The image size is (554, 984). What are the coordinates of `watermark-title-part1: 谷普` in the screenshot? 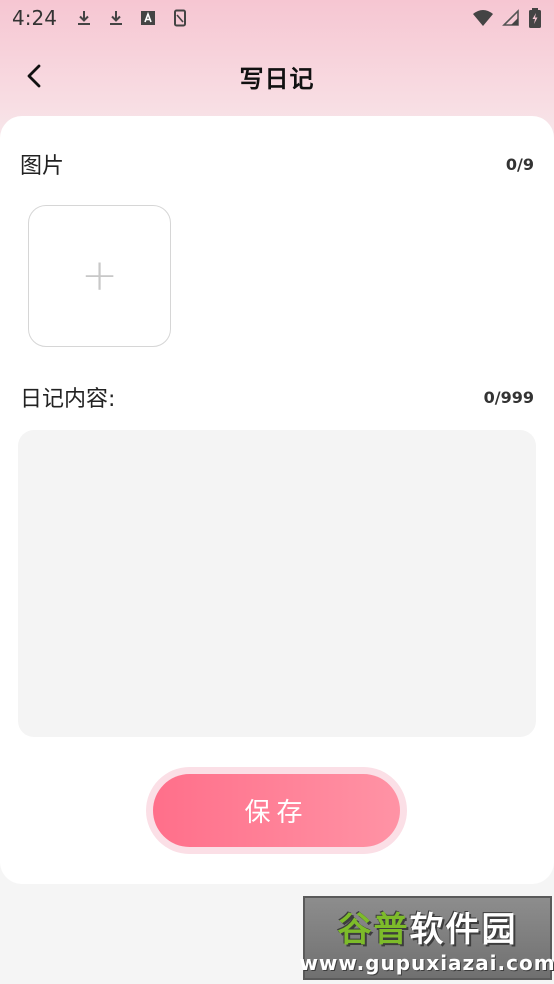 It's located at (373, 929).